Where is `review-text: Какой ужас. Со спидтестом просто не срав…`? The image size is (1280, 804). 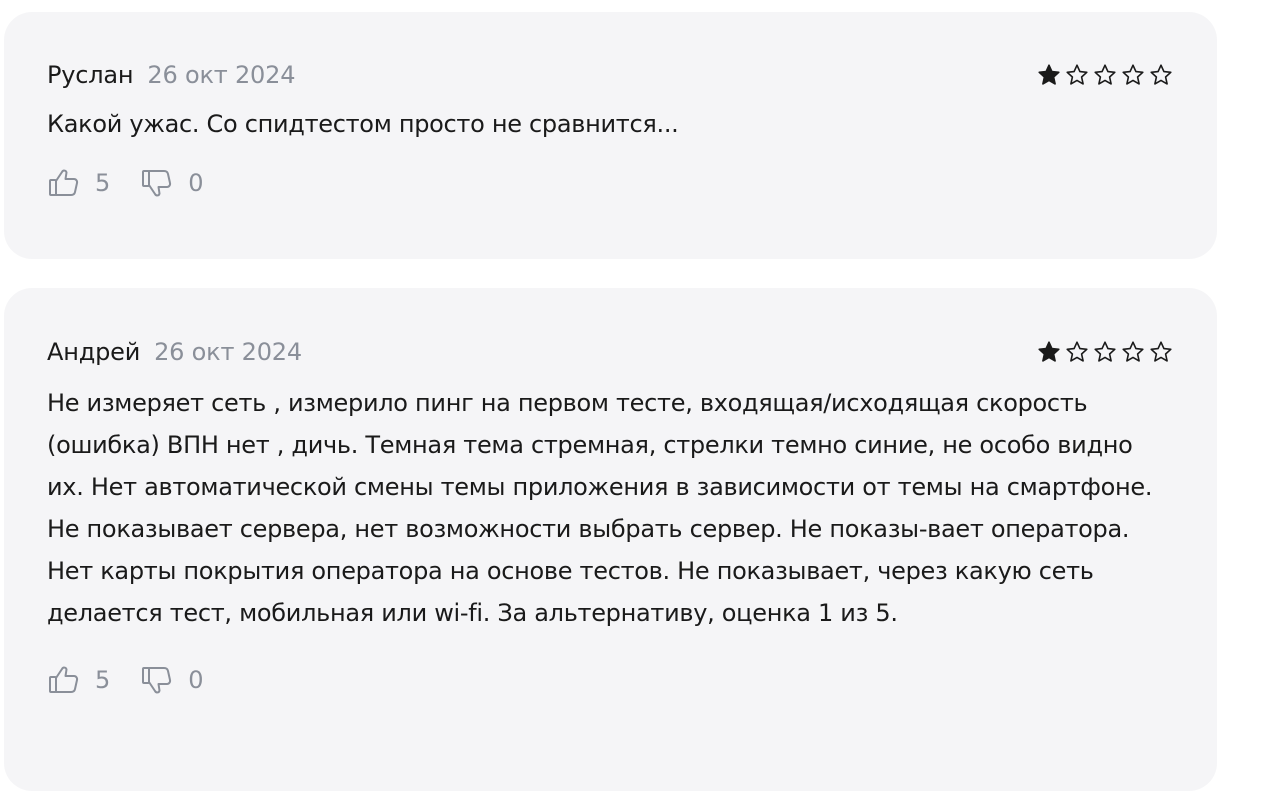
review-text: Какой ужас. Со спидтестом просто не срав… is located at coordinates (363, 124).